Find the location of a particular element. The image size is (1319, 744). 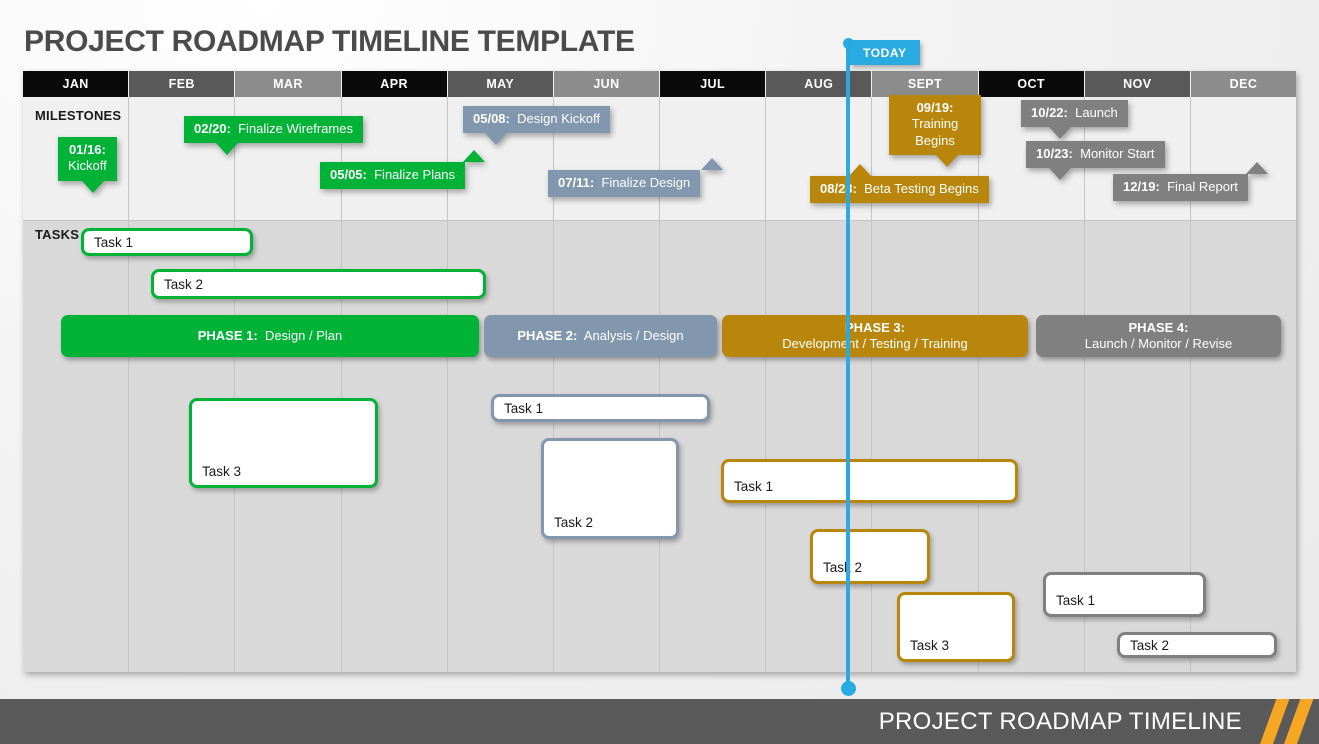

month-header-mar: MAR is located at coordinates (288, 84).